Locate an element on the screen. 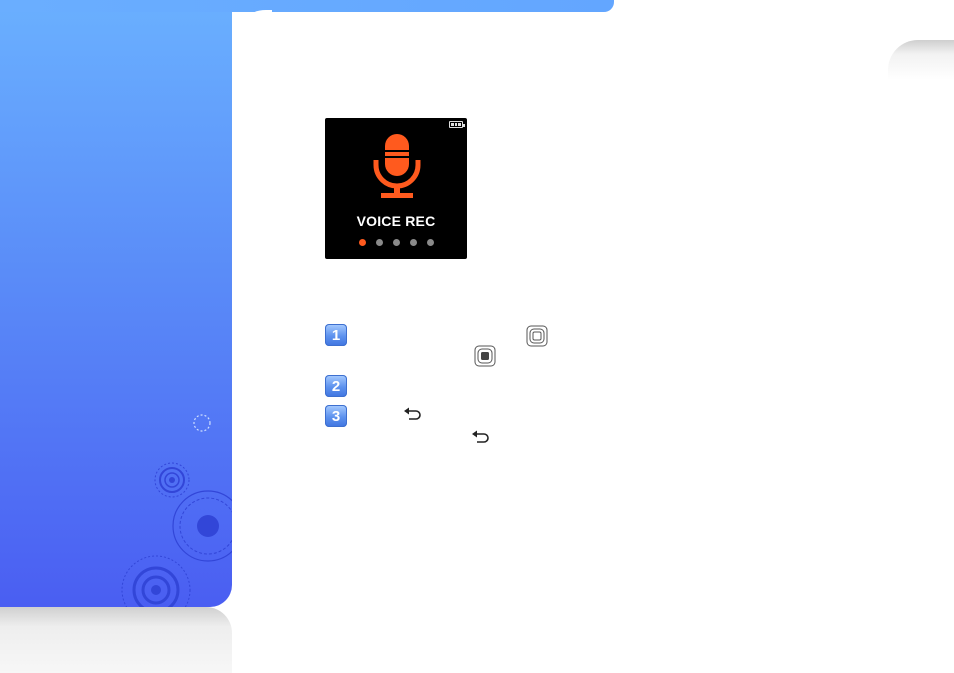  device-screen: VOICE REC is located at coordinates (396, 188).